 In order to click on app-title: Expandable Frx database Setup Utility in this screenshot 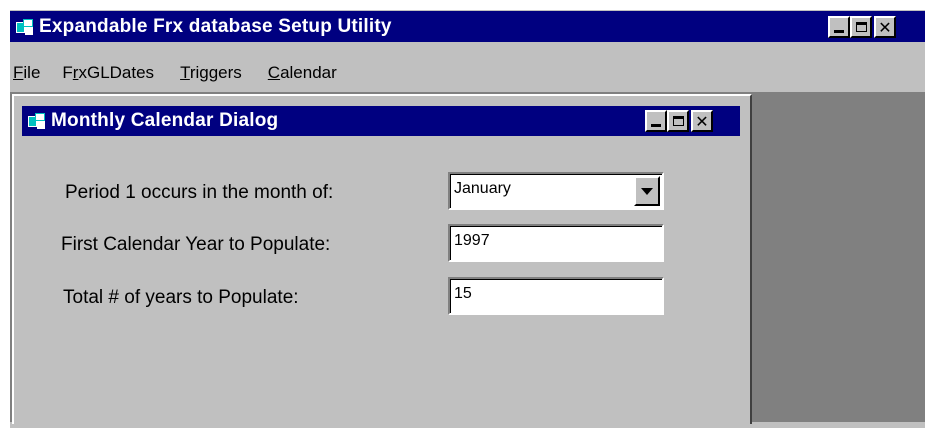, I will do `click(215, 26)`.